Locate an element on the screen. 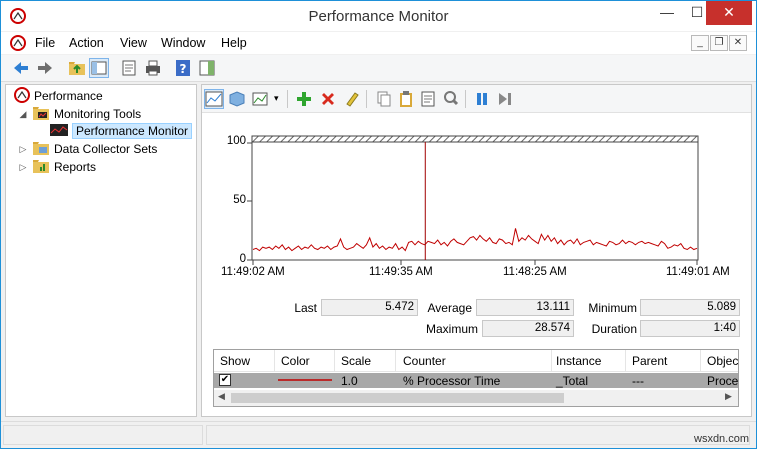 The image size is (757, 449). pause-icon is located at coordinates (482, 99).